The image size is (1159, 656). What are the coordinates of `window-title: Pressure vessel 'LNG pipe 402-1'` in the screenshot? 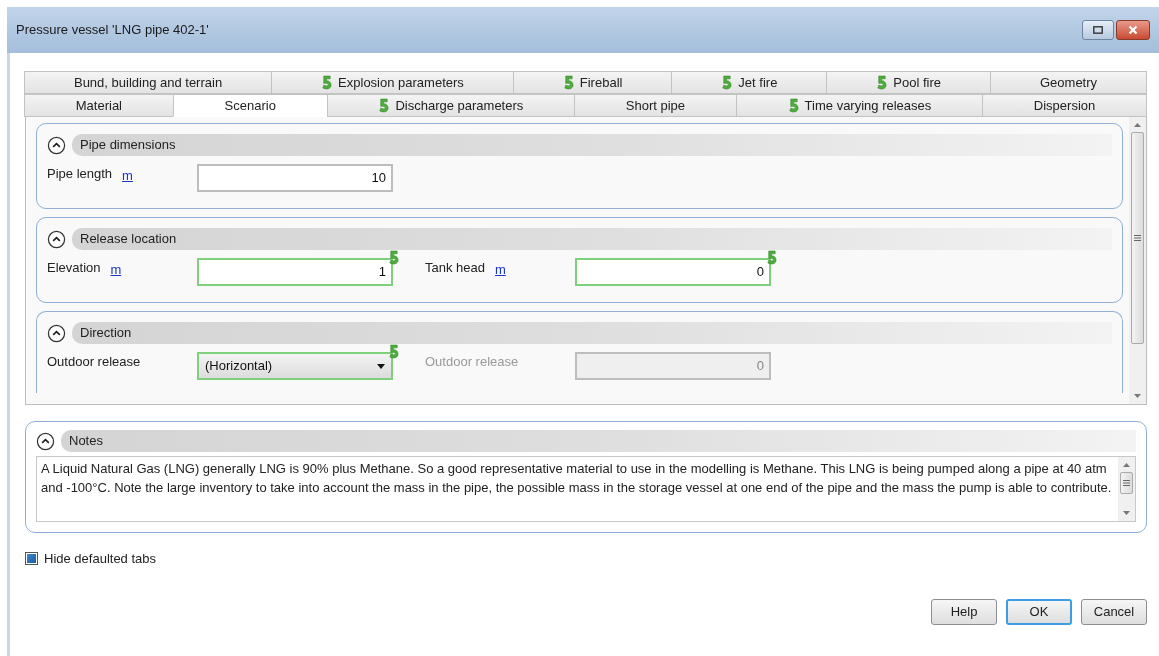 It's located at (113, 30).